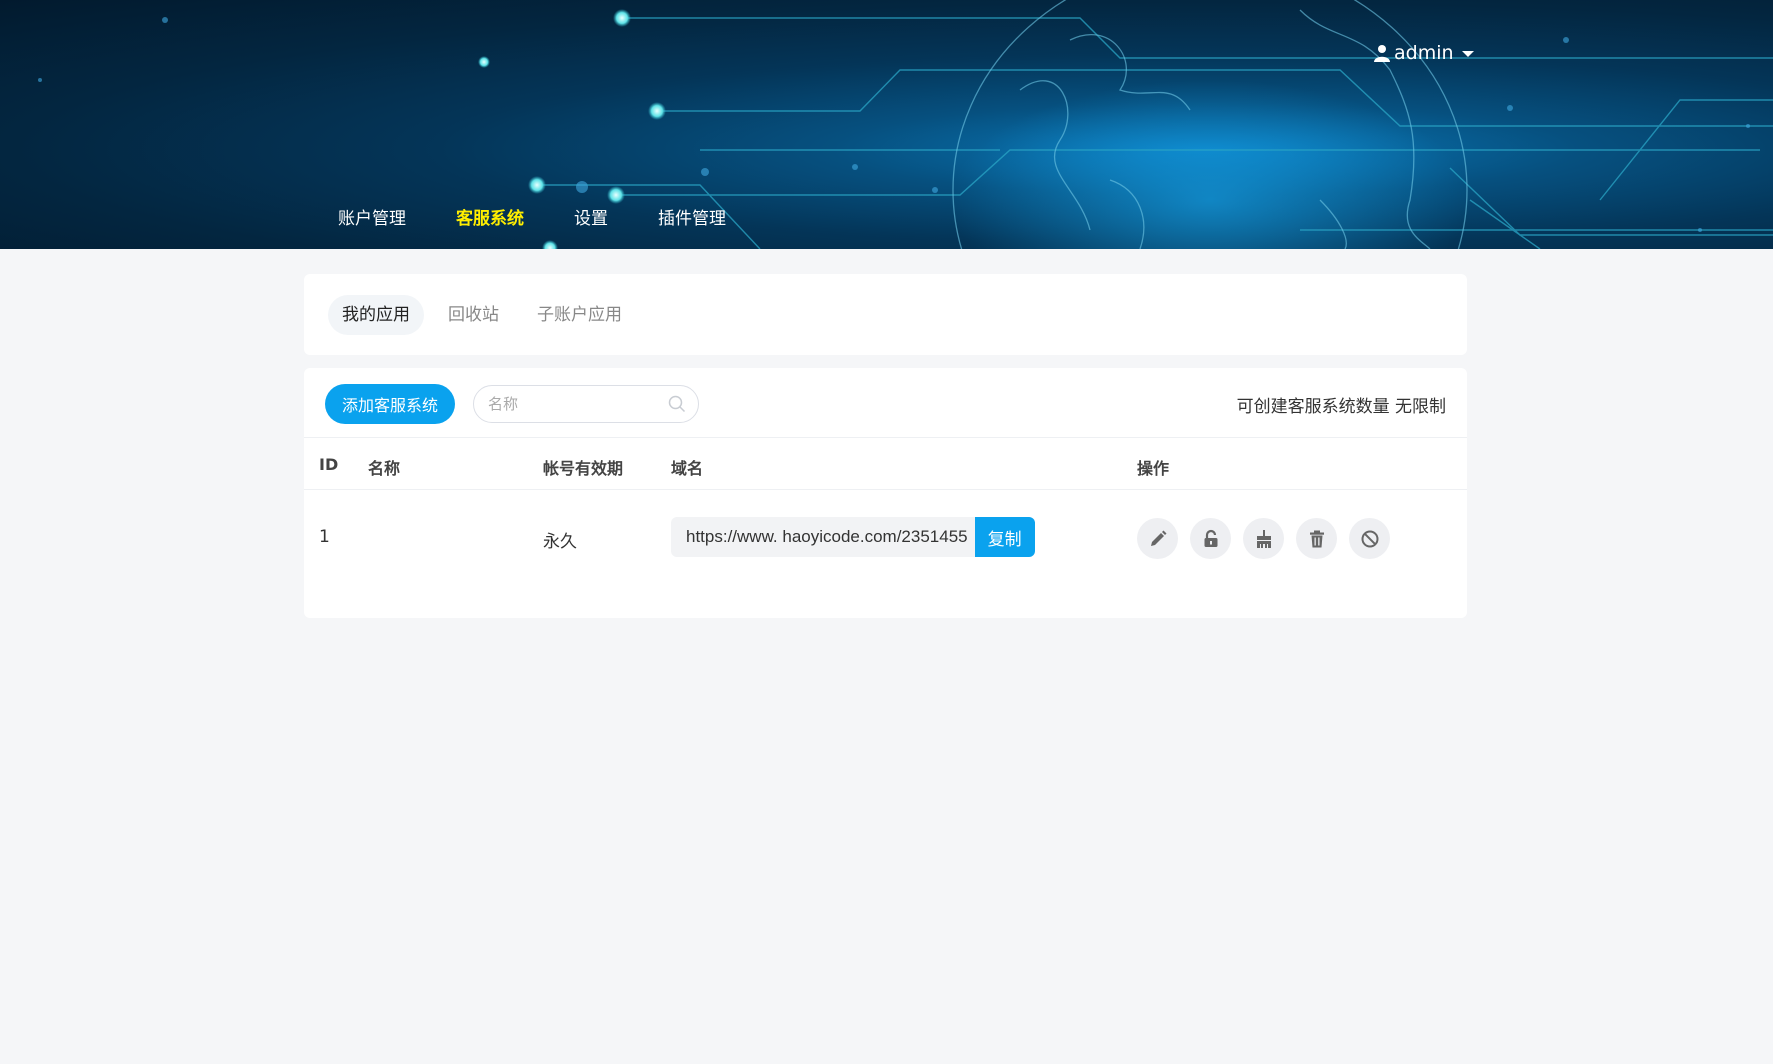 This screenshot has height=1064, width=1773. What do you see at coordinates (885, 464) in the screenshot?
I see `table-header: ID 名称 帐号有效期 域名 操作` at bounding box center [885, 464].